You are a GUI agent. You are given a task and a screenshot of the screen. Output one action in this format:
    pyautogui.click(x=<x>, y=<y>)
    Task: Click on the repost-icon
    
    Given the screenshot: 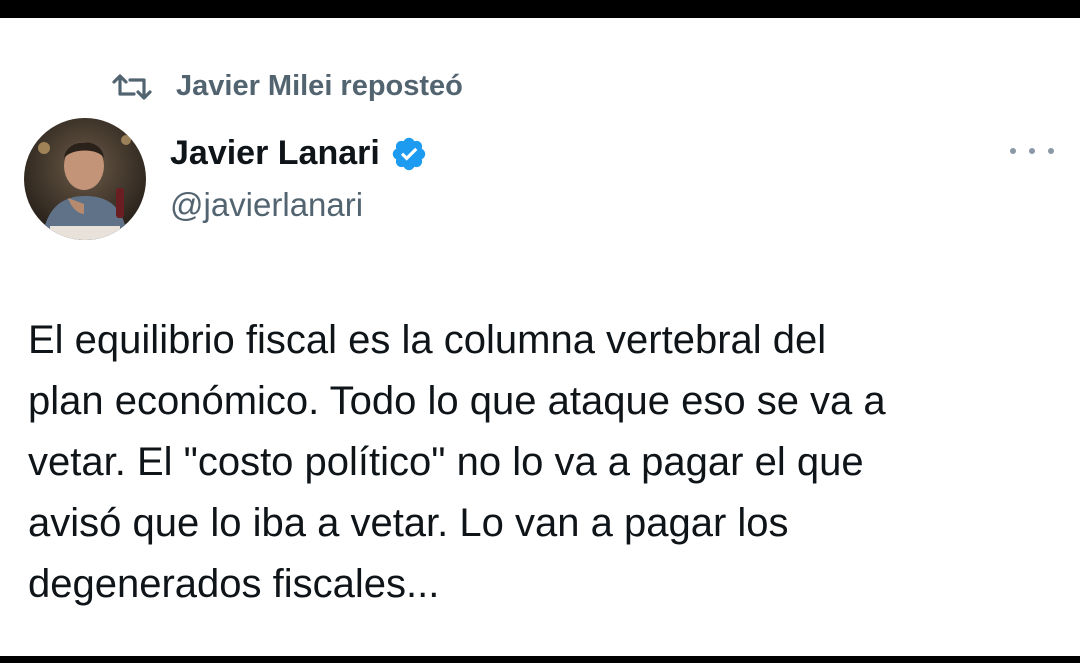 What is the action you would take?
    pyautogui.click(x=132, y=86)
    